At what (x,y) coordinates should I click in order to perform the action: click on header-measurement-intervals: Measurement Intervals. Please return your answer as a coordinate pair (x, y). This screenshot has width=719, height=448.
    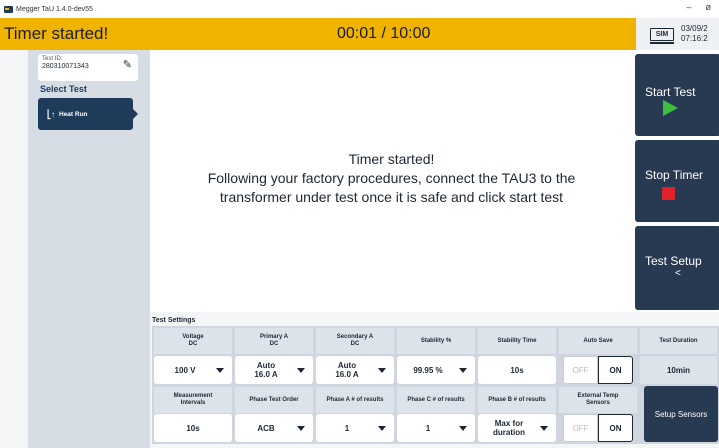
    Looking at the image, I should click on (193, 400).